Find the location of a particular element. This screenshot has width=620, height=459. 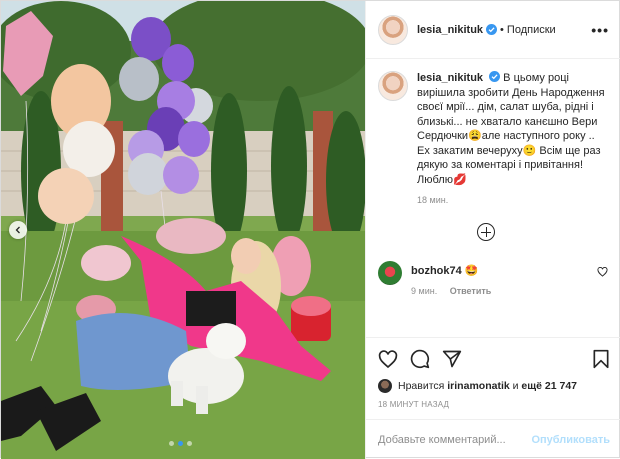

reply-button: Ответить is located at coordinates (471, 291).